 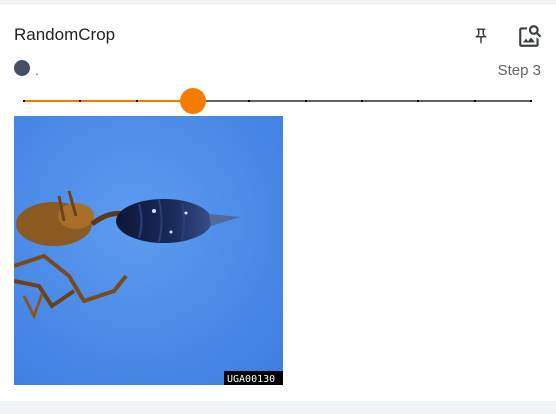 I want to click on run-color-dot, so click(x=22, y=68).